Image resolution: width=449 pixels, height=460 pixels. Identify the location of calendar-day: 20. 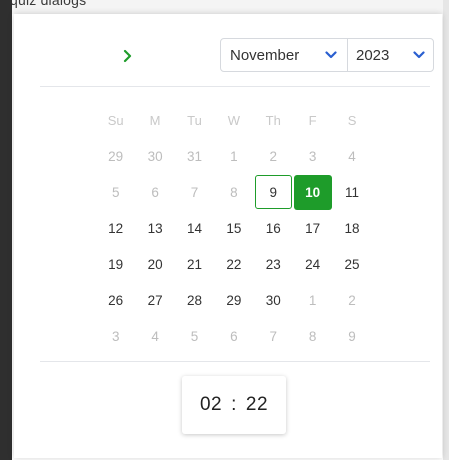
(154, 264).